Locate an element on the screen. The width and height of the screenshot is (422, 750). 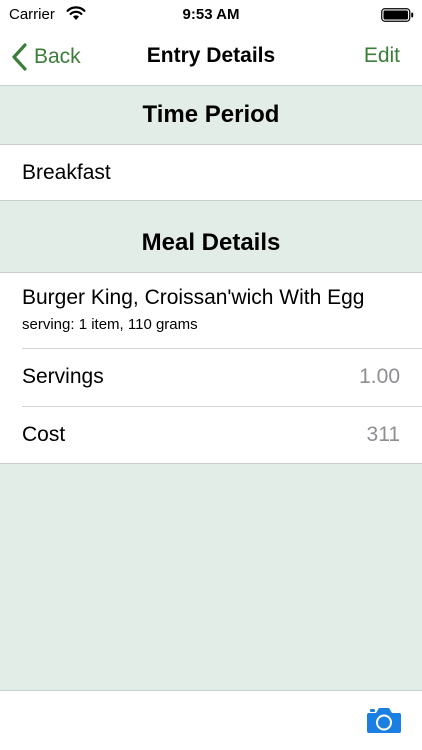
navigation-bar: Back Entry Details Edit is located at coordinates (211, 58).